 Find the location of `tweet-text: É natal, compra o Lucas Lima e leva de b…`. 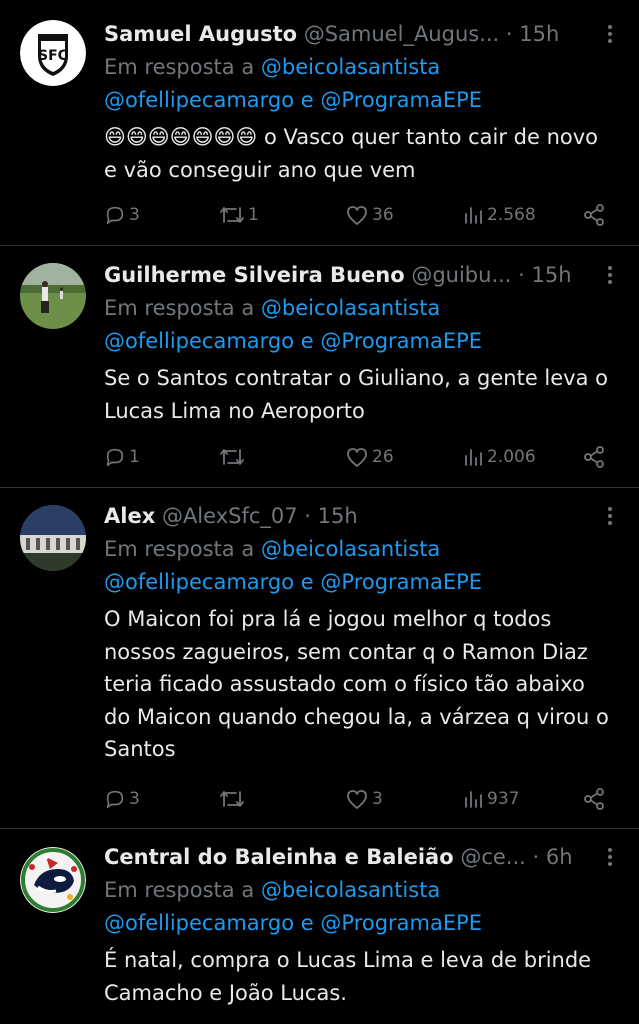

tweet-text: É natal, compra o Lucas Lima e leva de b… is located at coordinates (348, 976).